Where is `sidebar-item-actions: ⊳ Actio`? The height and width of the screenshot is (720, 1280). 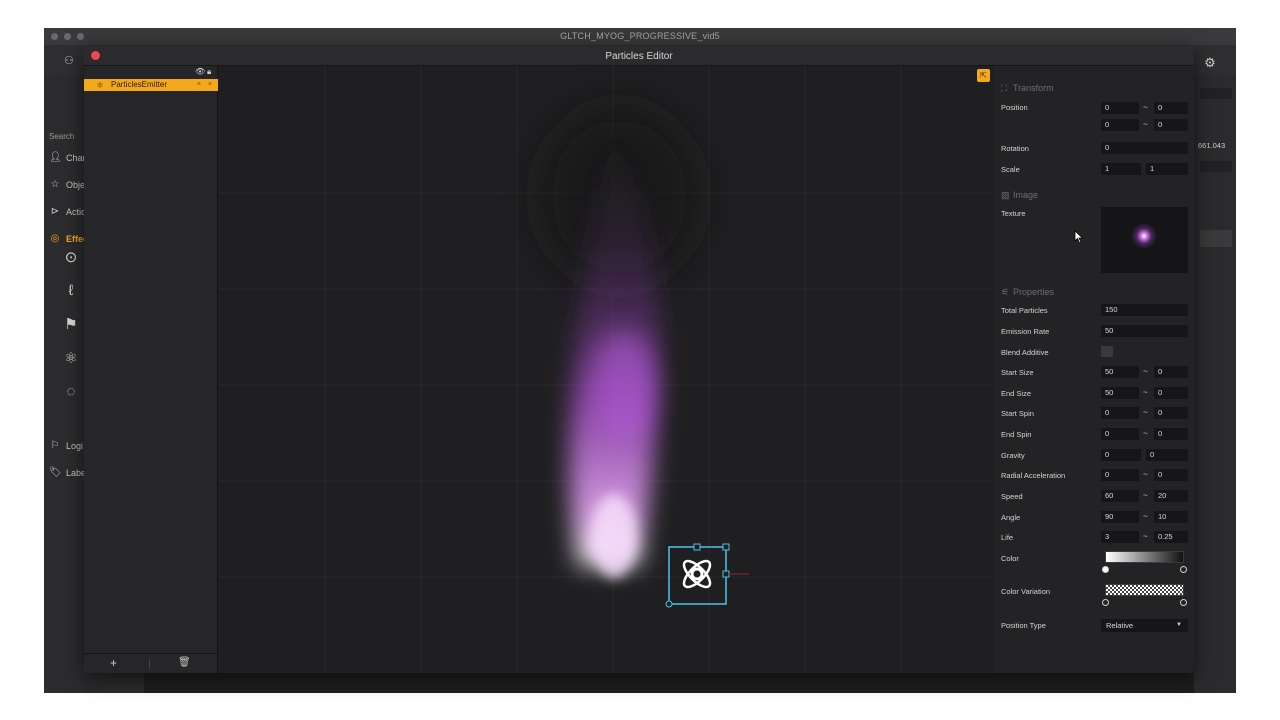
sidebar-item-actions: ⊳ Actio is located at coordinates (65, 213).